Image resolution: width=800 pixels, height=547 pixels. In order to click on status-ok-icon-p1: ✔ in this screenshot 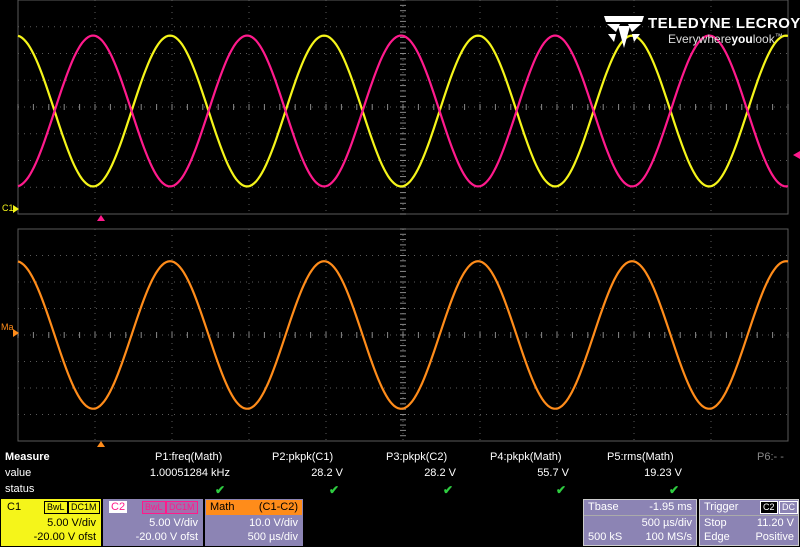, I will do `click(220, 490)`.